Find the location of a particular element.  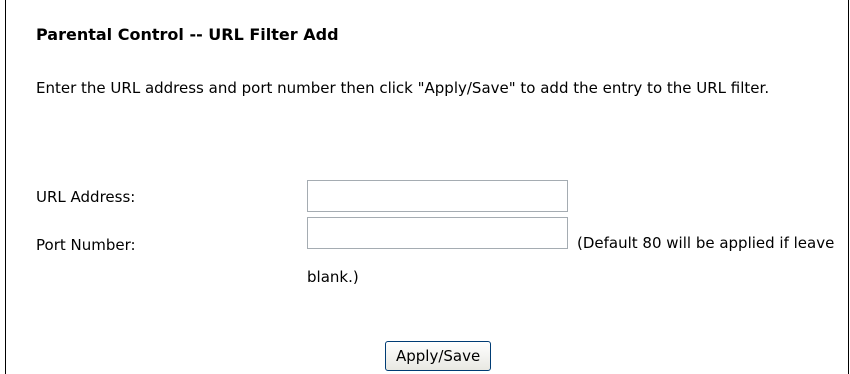

port-number-label: Port Number: is located at coordinates (86, 245).